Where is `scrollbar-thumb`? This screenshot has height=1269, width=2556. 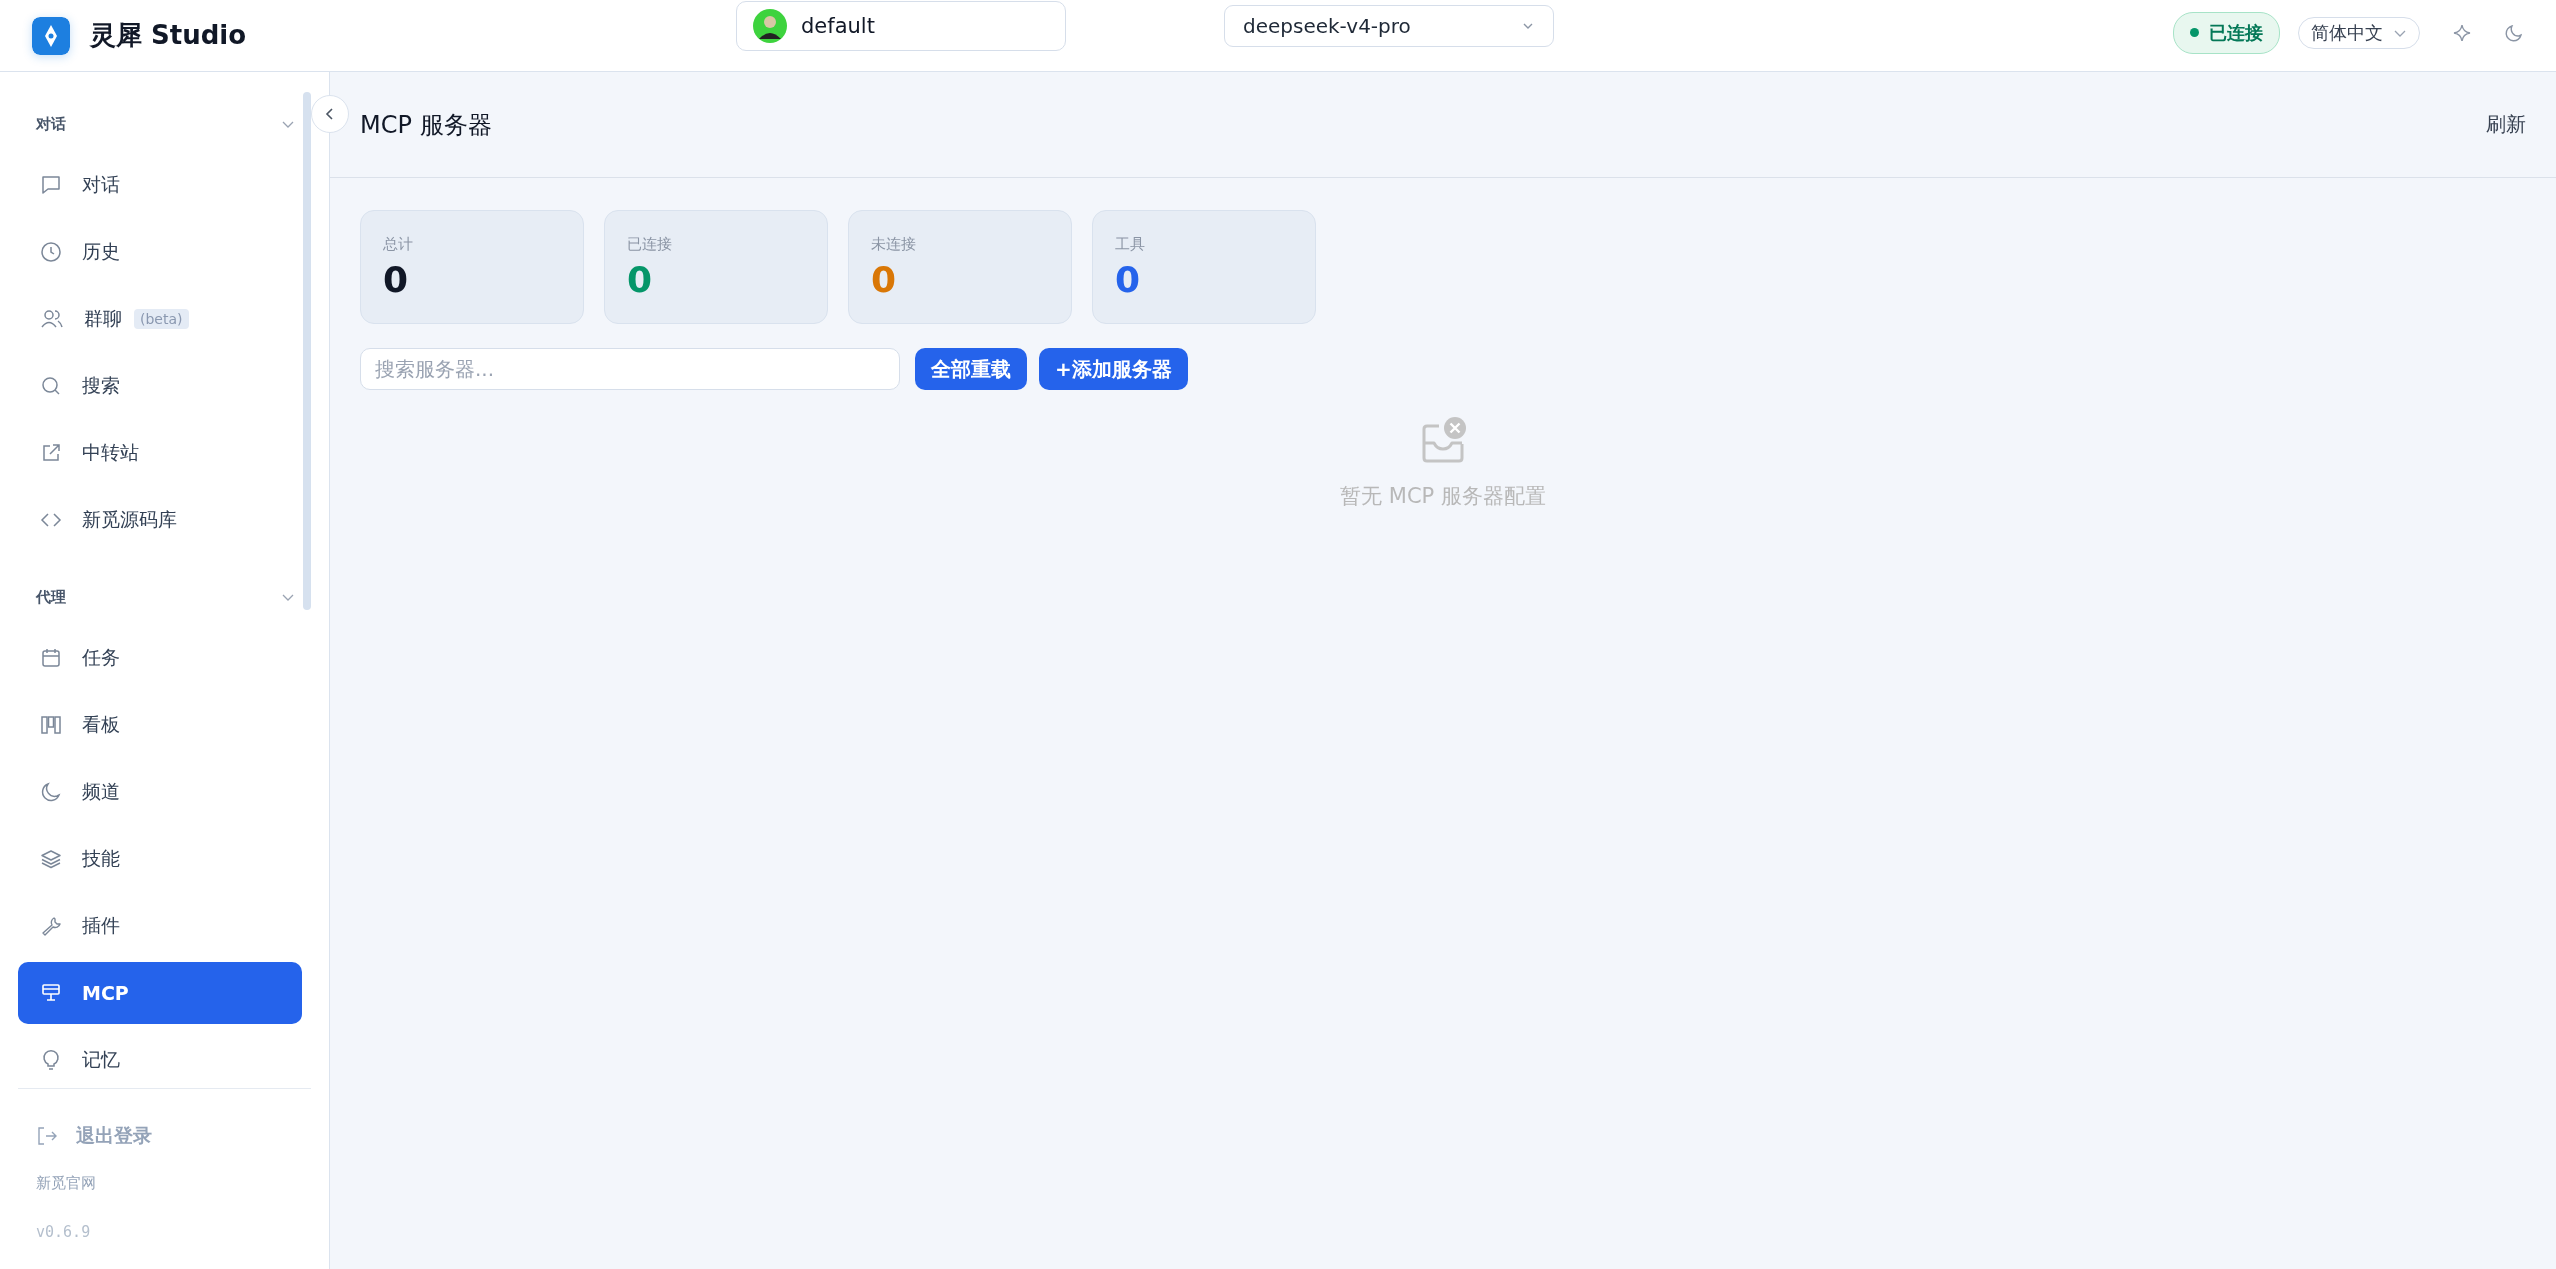
scrollbar-thumb is located at coordinates (307, 351).